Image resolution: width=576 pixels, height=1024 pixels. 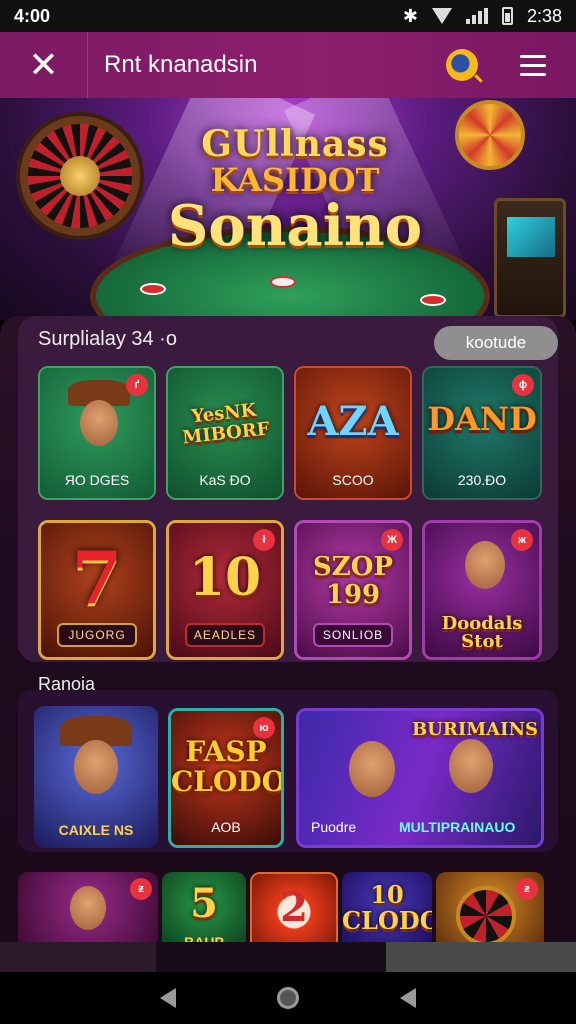 What do you see at coordinates (137, 385) in the screenshot?
I see `badge: ґ` at bounding box center [137, 385].